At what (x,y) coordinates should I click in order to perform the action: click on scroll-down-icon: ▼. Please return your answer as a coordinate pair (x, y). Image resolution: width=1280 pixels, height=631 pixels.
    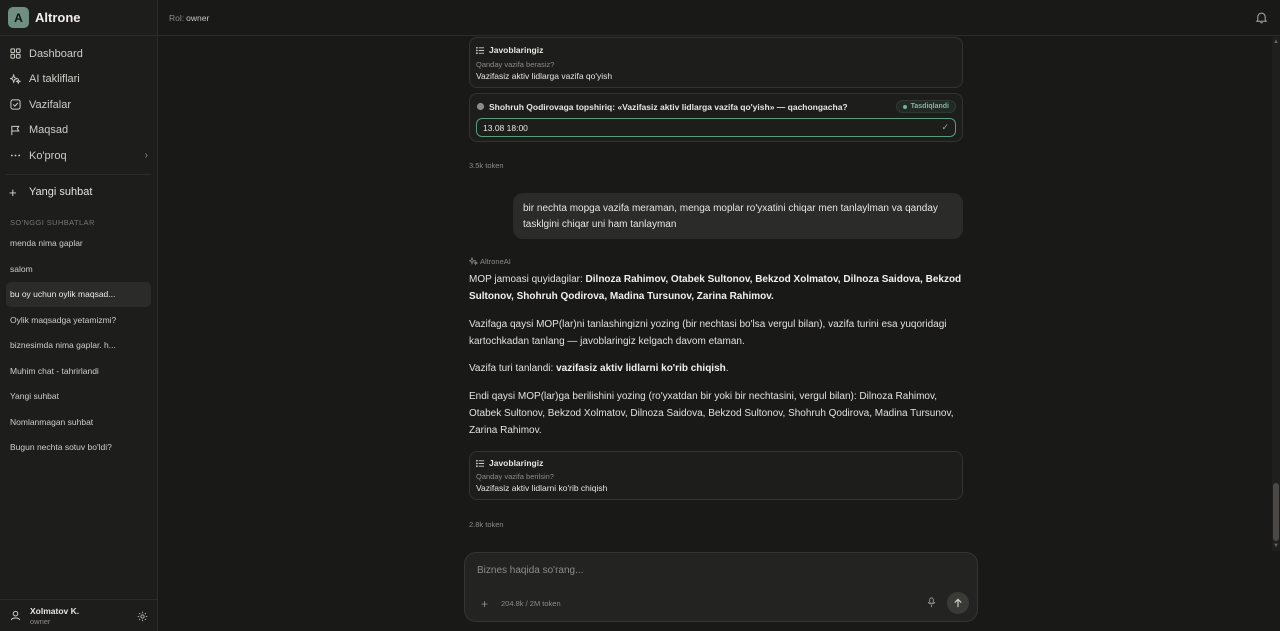
    Looking at the image, I should click on (1276, 546).